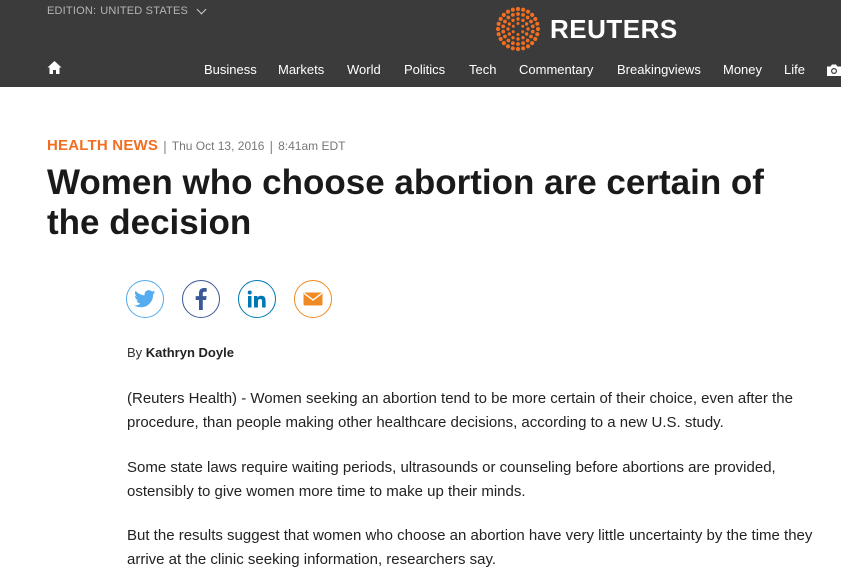  Describe the element at coordinates (218, 145) in the screenshot. I see `article-date: Thu Oct 13, 2016` at that location.